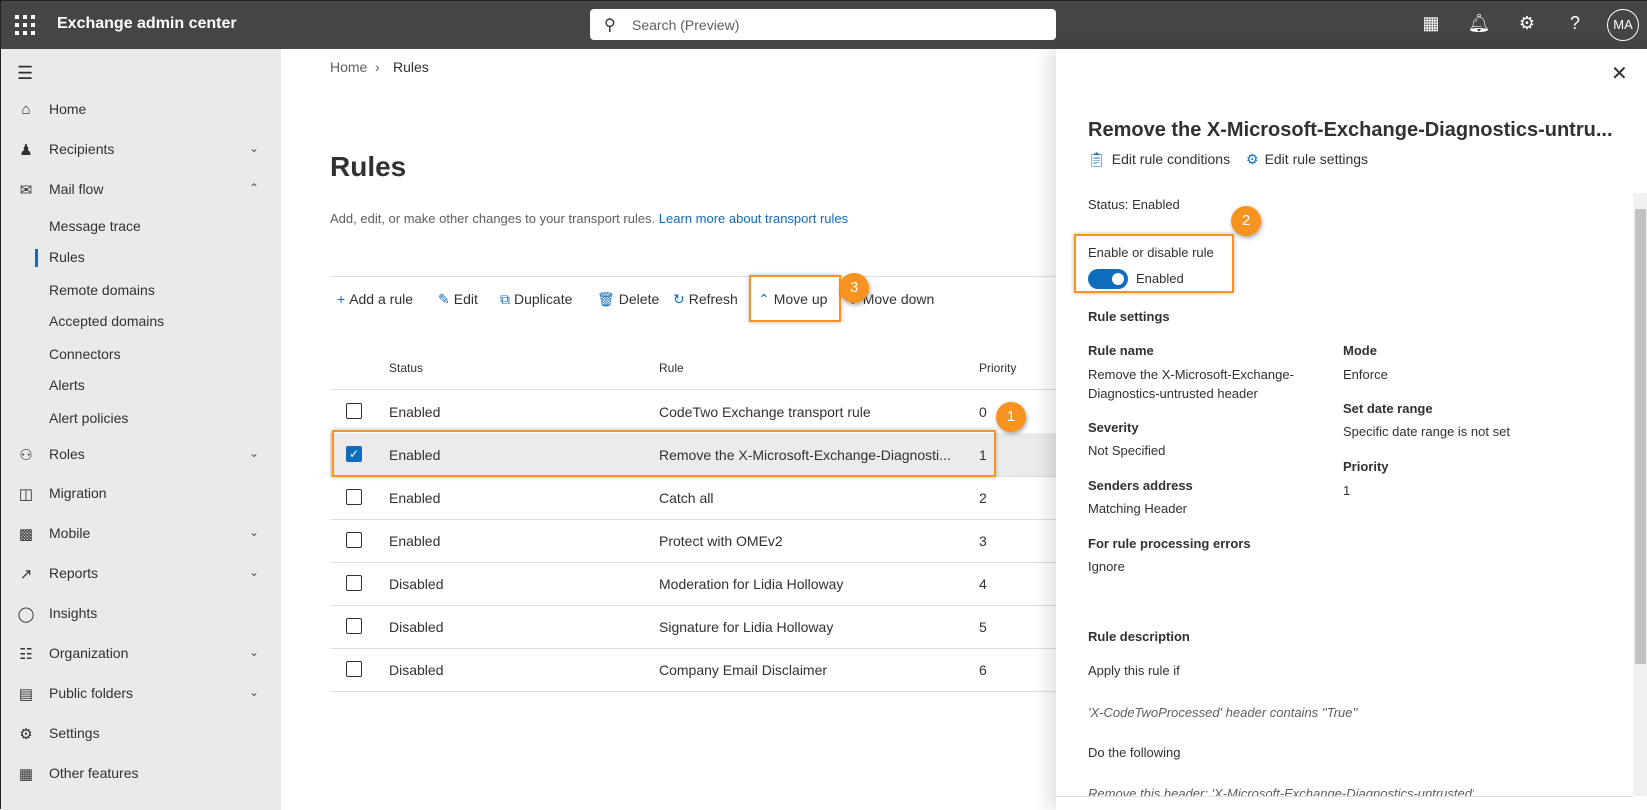 The image size is (1647, 810). Describe the element at coordinates (1134, 670) in the screenshot. I see `apply-if-label: Apply this rule if` at that location.